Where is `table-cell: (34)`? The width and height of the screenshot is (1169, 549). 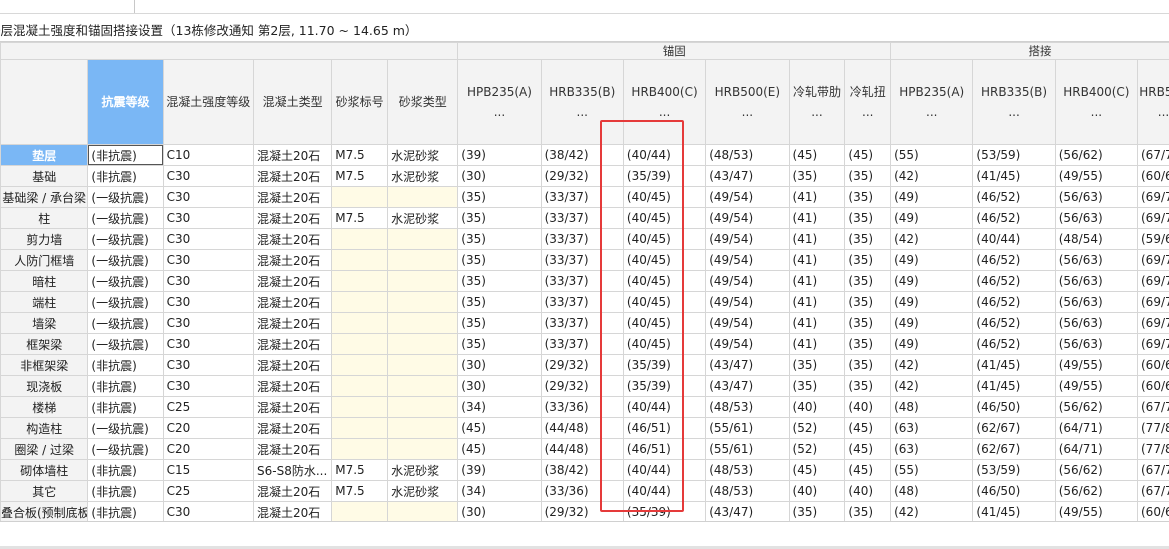
table-cell: (34) is located at coordinates (499, 491).